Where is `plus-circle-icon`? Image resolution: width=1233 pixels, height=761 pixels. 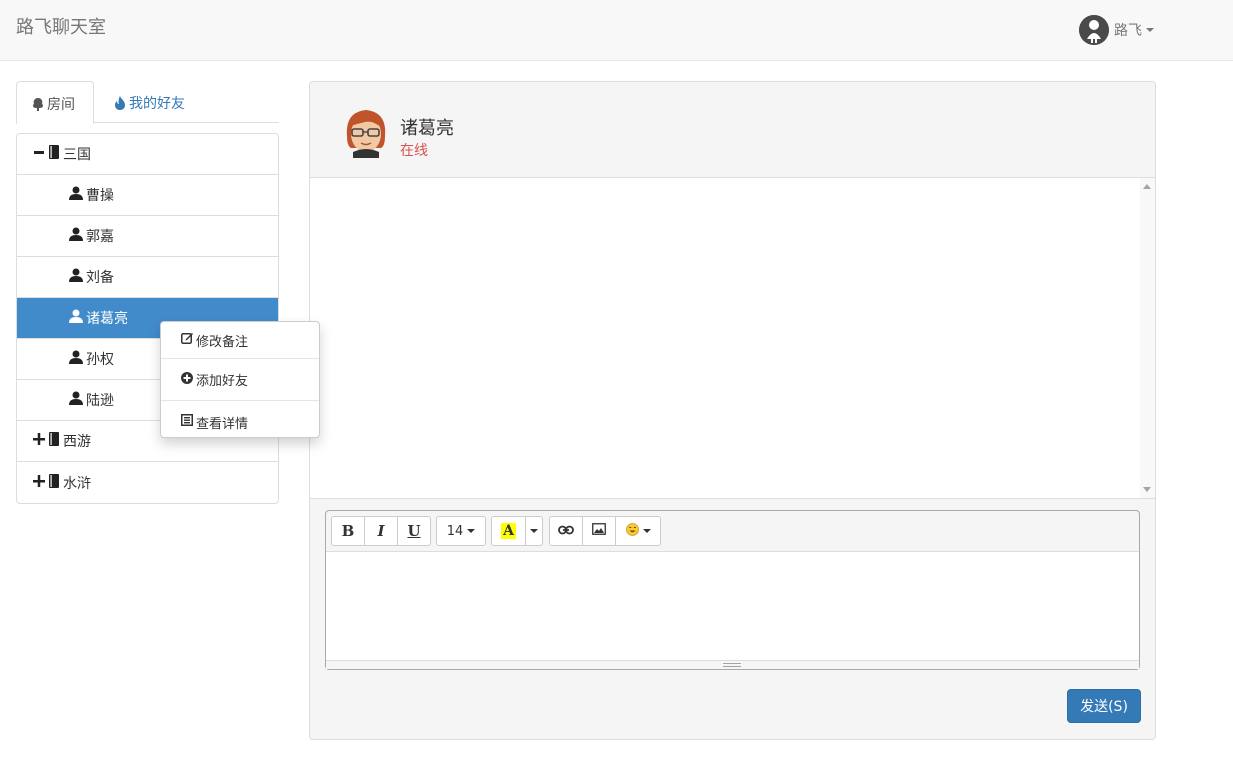
plus-circle-icon is located at coordinates (187, 379).